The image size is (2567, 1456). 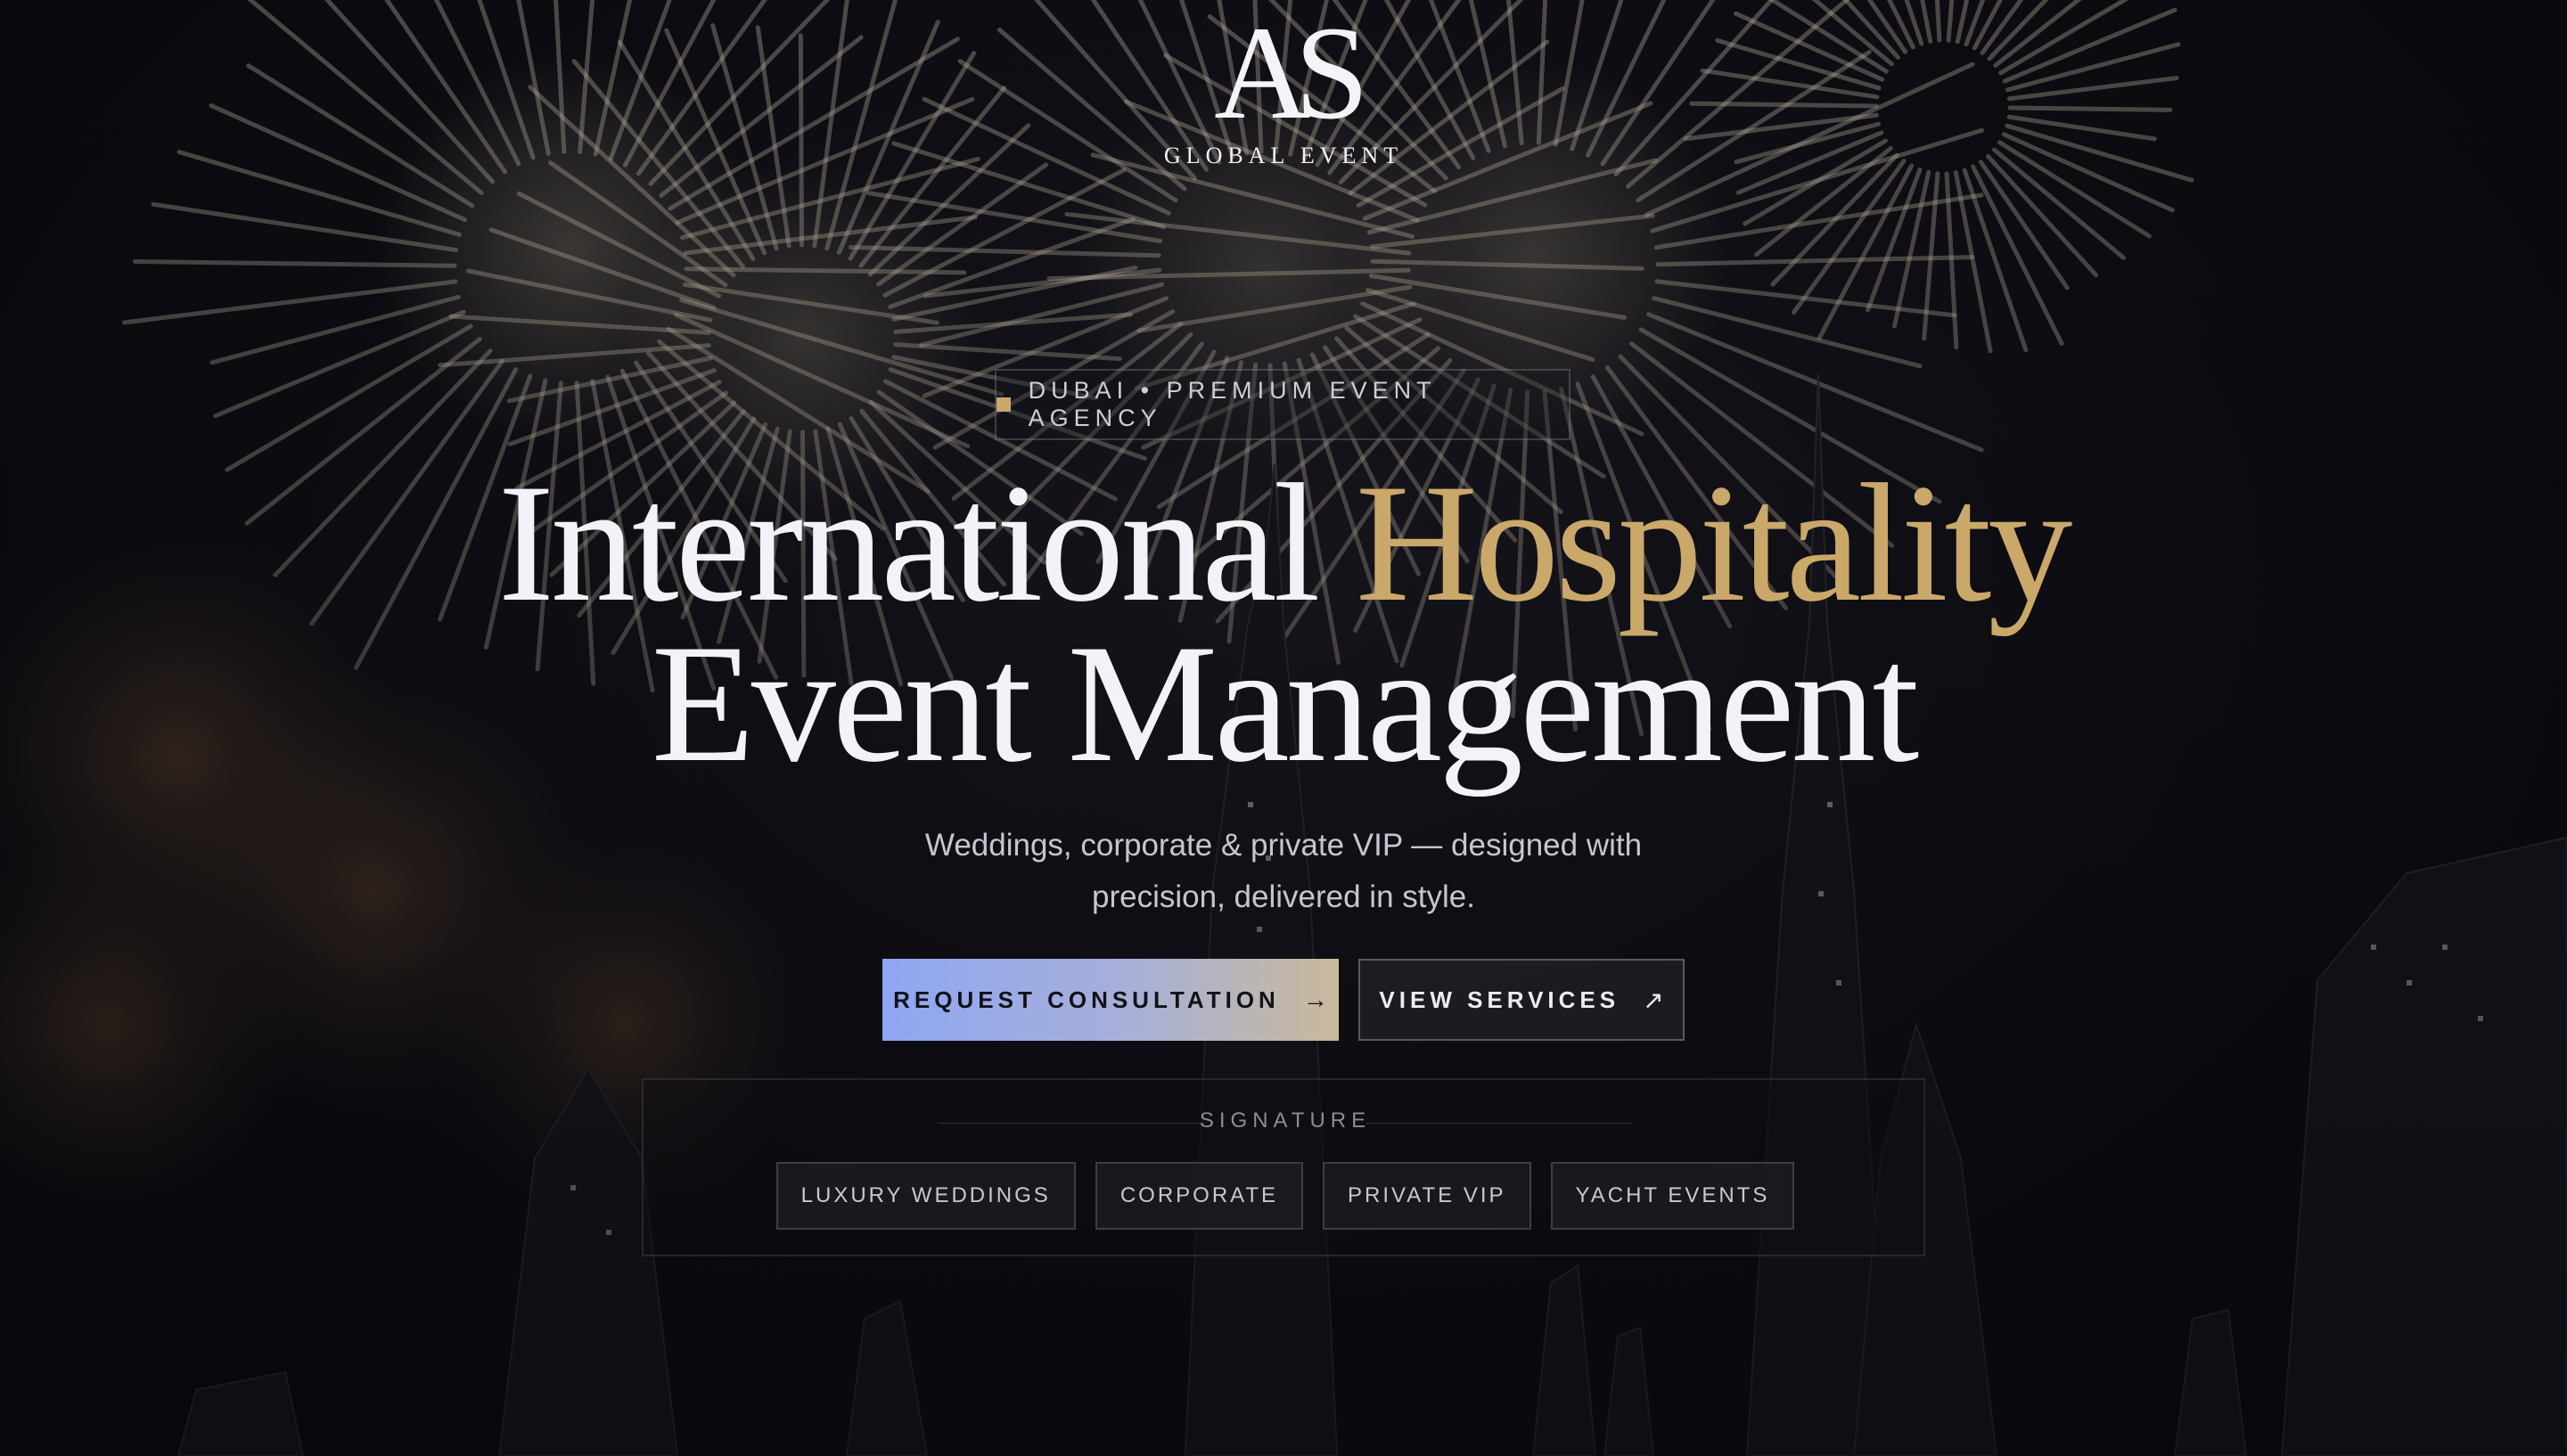 What do you see at coordinates (1499, 999) in the screenshot?
I see `view-services-label: VIEW SERVICES` at bounding box center [1499, 999].